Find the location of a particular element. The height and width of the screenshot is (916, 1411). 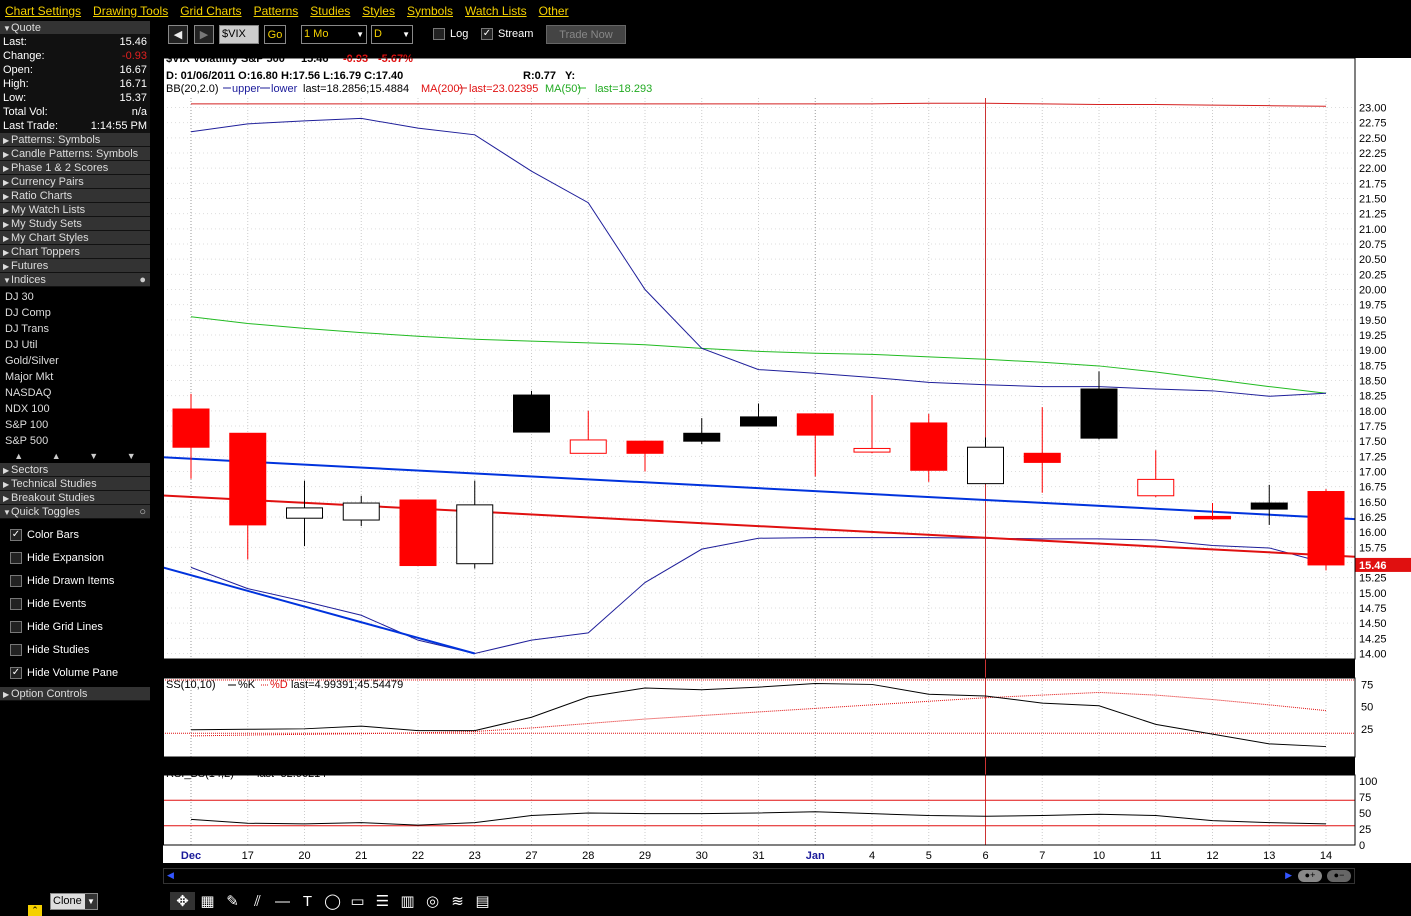

forward-button: ▶ is located at coordinates (204, 34).